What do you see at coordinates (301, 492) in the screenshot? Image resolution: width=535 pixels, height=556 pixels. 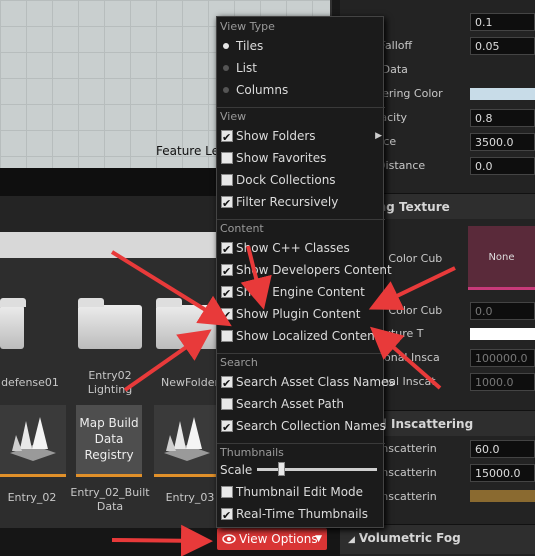 I see `menu-item-thumbnail-edit-mode: Thumbnail Edit Mode` at bounding box center [301, 492].